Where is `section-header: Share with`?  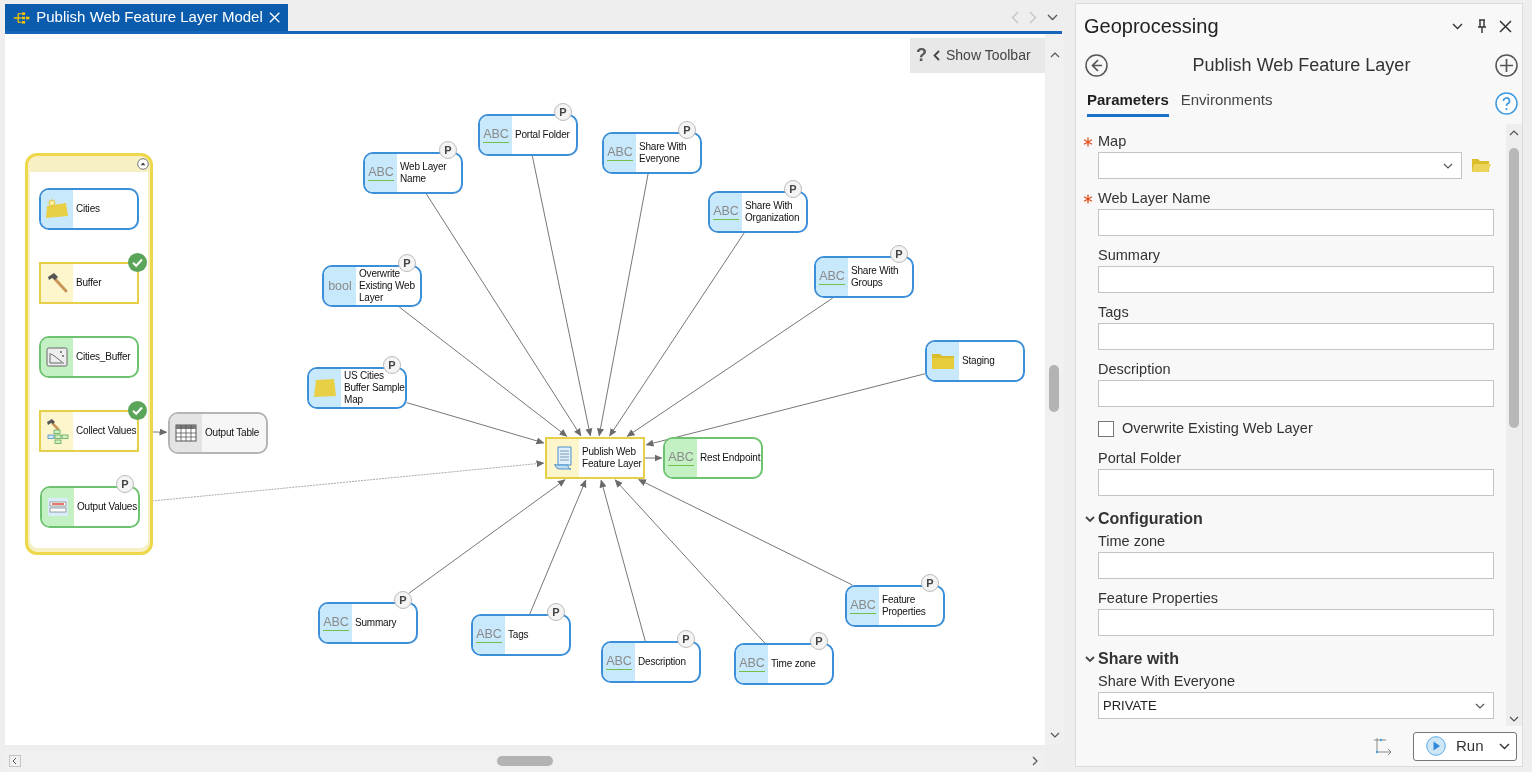 section-header: Share with is located at coordinates (1138, 659).